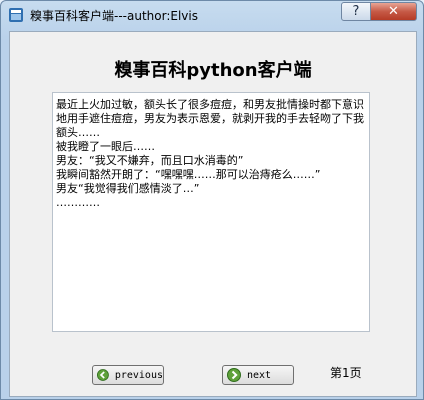  What do you see at coordinates (234, 375) in the screenshot?
I see `arrow-right-icon` at bounding box center [234, 375].